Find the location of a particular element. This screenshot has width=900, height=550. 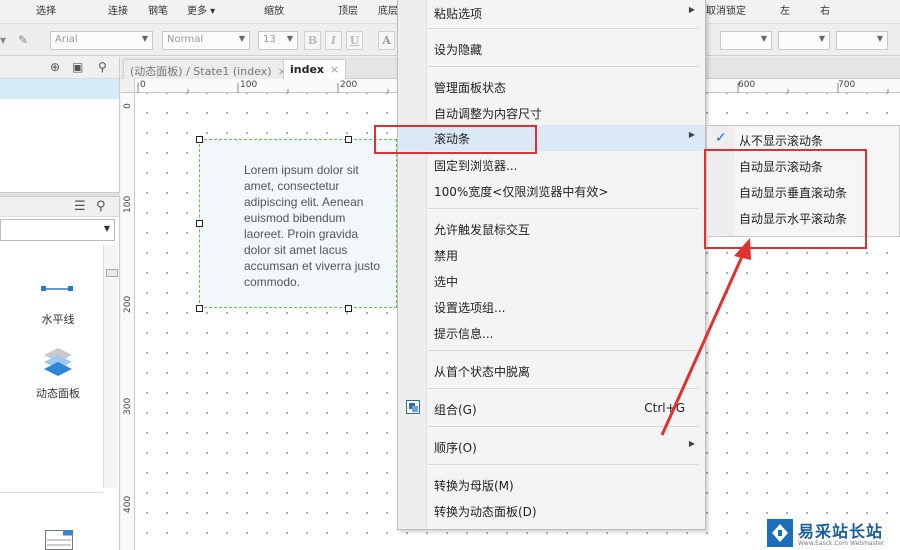

menu-item-label: 组合(G) is located at coordinates (455, 410).